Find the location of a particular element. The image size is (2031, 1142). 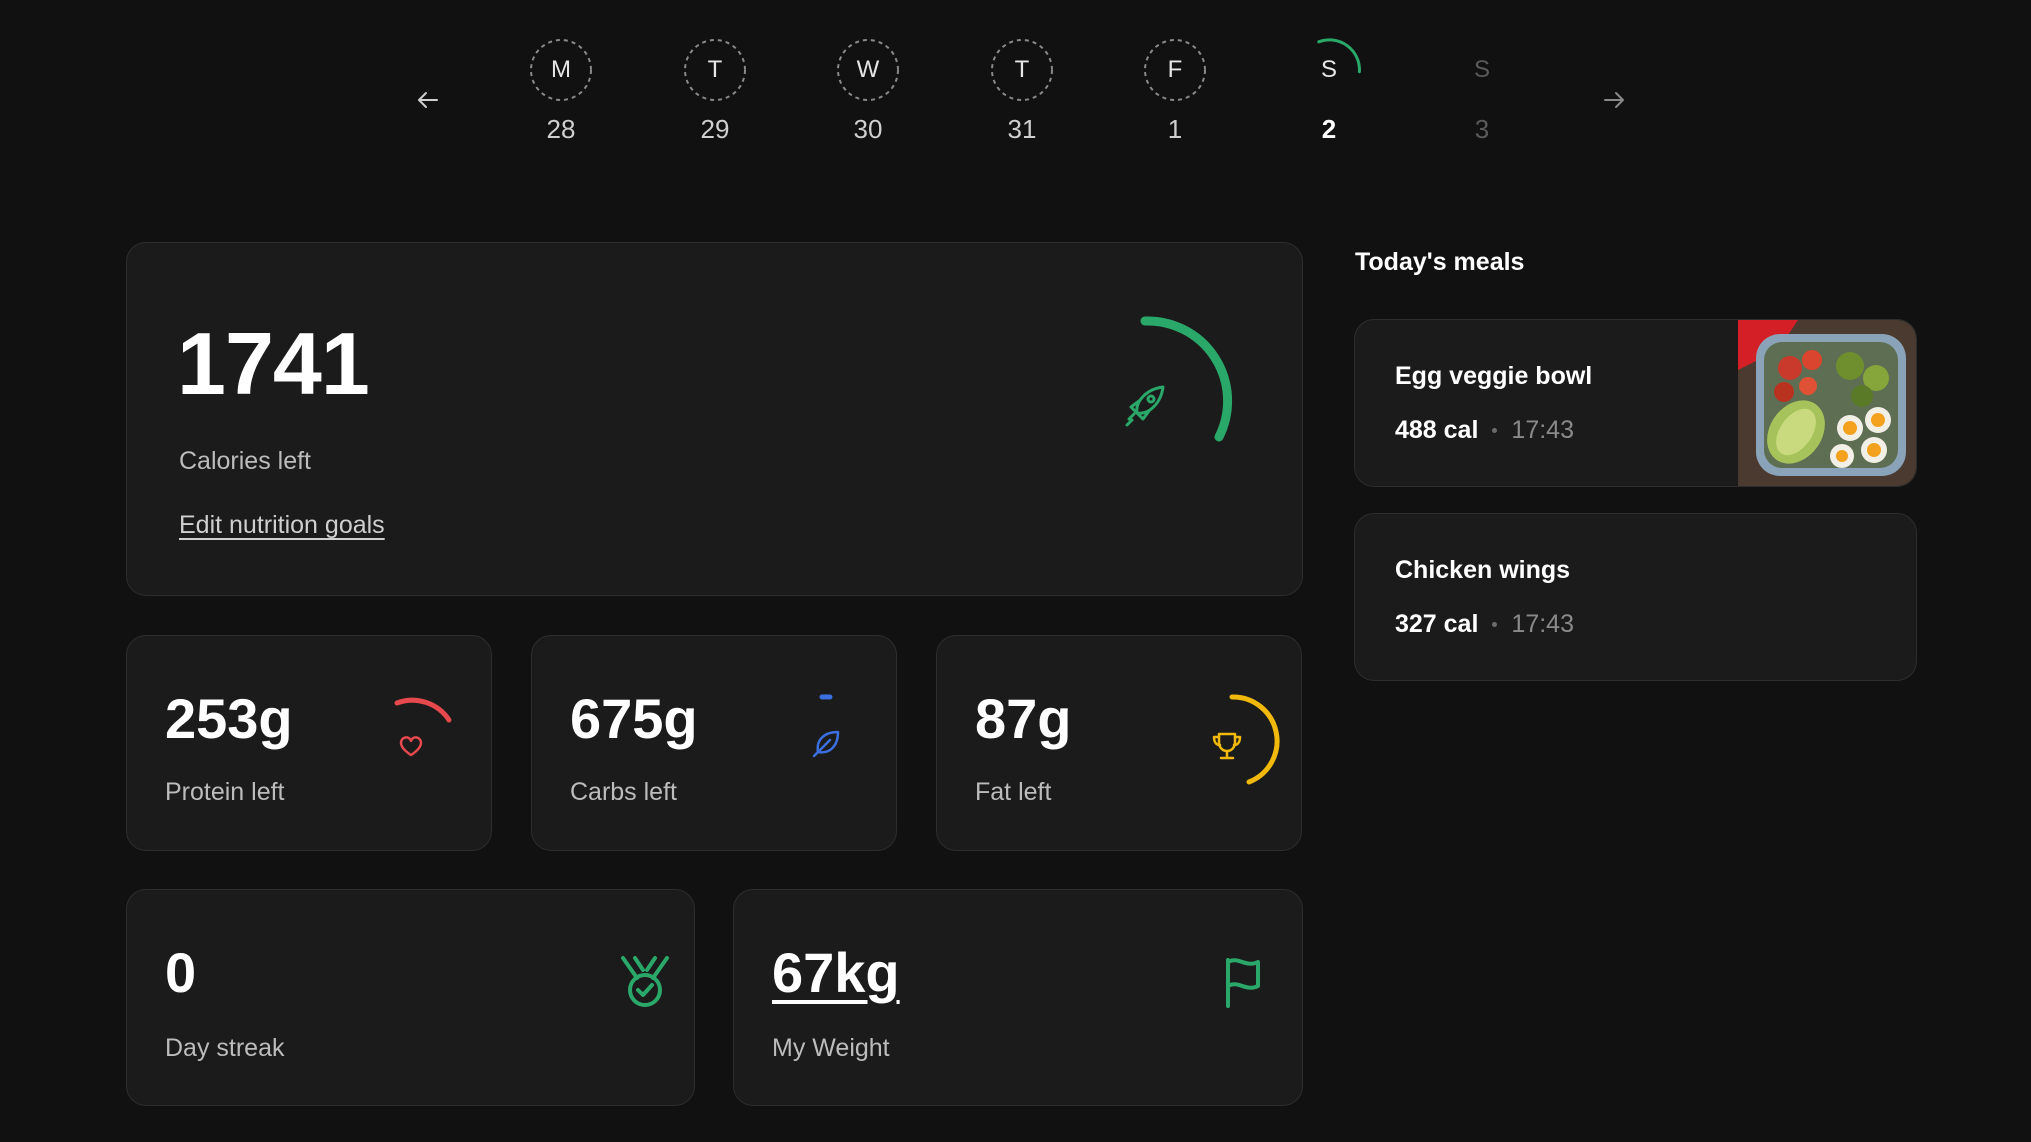

day-letter: W is located at coordinates (868, 69).